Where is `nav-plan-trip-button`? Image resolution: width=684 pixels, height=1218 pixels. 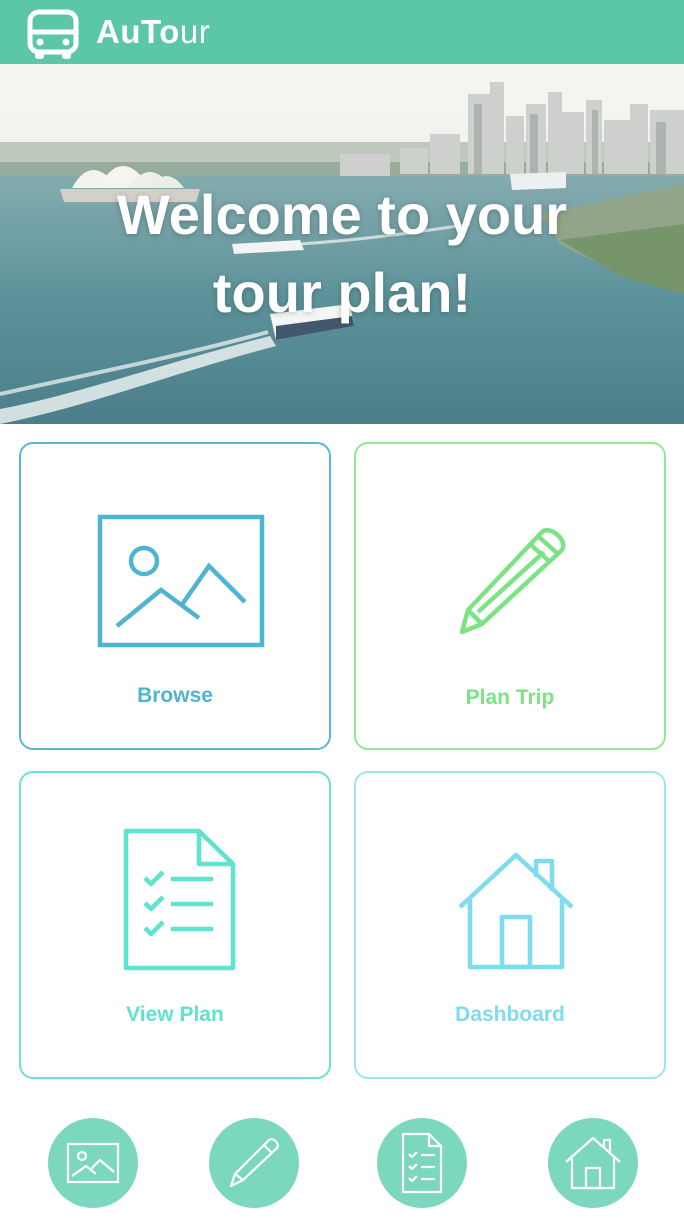 nav-plan-trip-button is located at coordinates (254, 1163).